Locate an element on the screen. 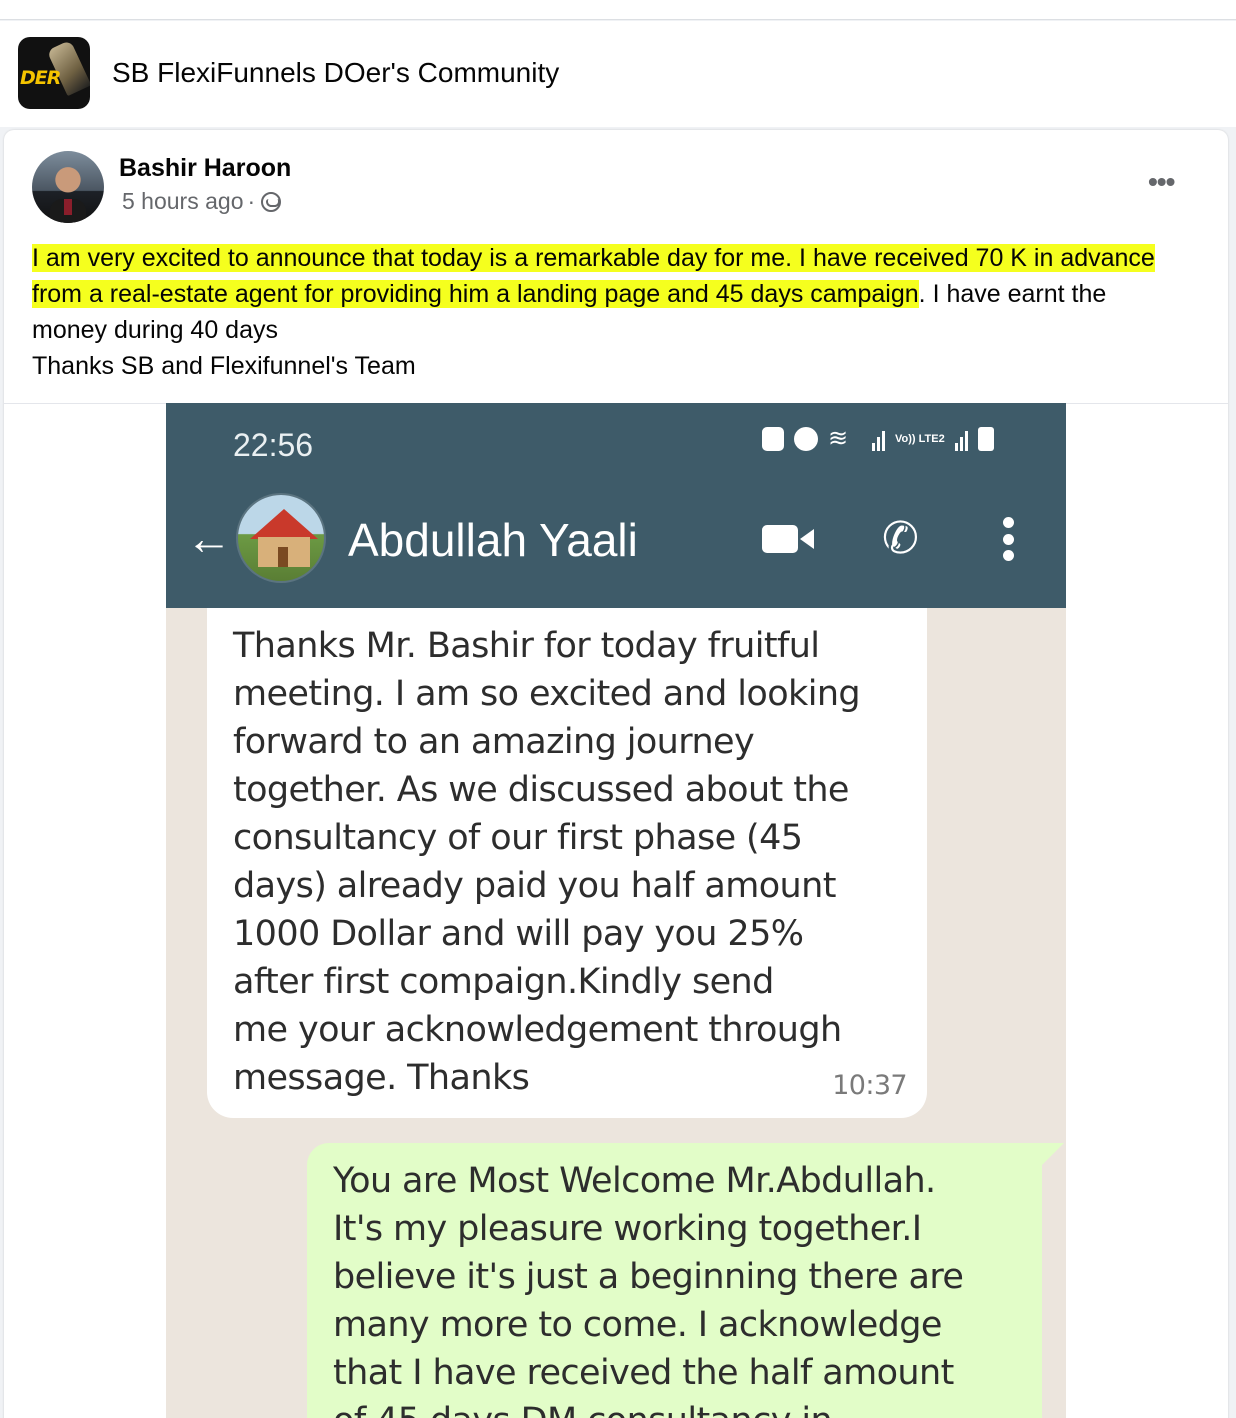 The width and height of the screenshot is (1236, 1418). signal-icon is located at coordinates (878, 439).